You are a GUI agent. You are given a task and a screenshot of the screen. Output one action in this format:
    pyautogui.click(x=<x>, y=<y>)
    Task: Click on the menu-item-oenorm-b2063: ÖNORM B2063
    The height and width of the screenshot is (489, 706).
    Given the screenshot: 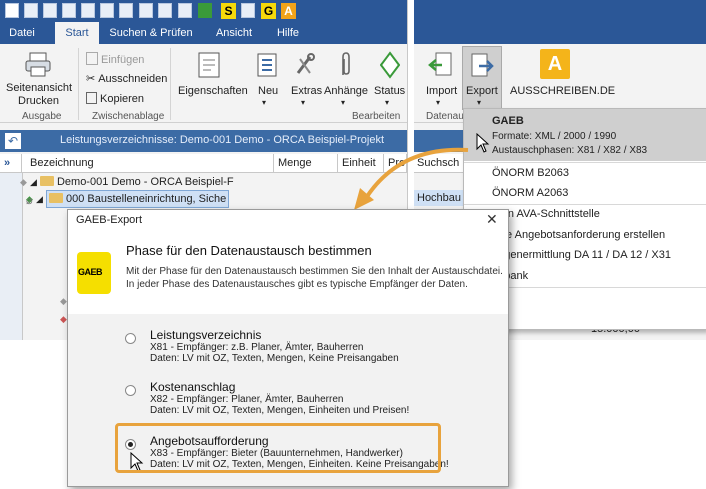 What is the action you would take?
    pyautogui.click(x=530, y=173)
    